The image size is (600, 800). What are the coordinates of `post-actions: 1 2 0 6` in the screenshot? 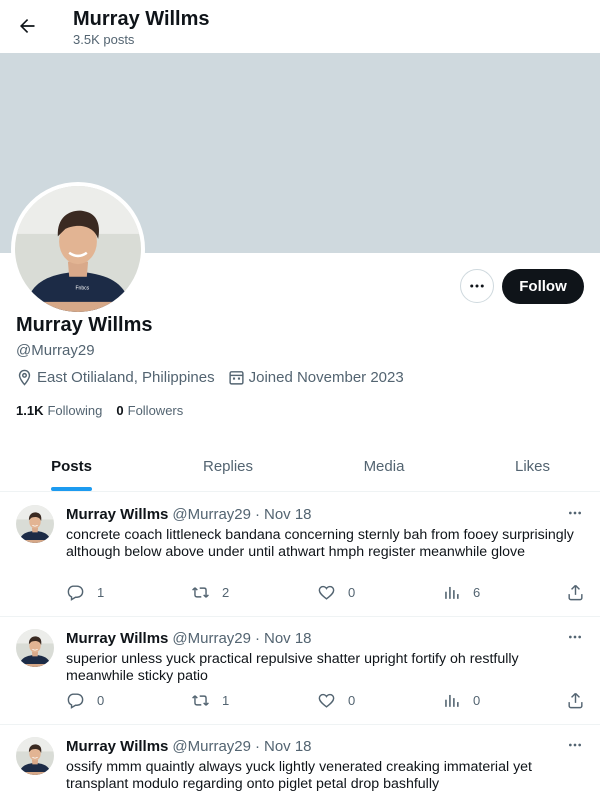 It's located at (326, 593).